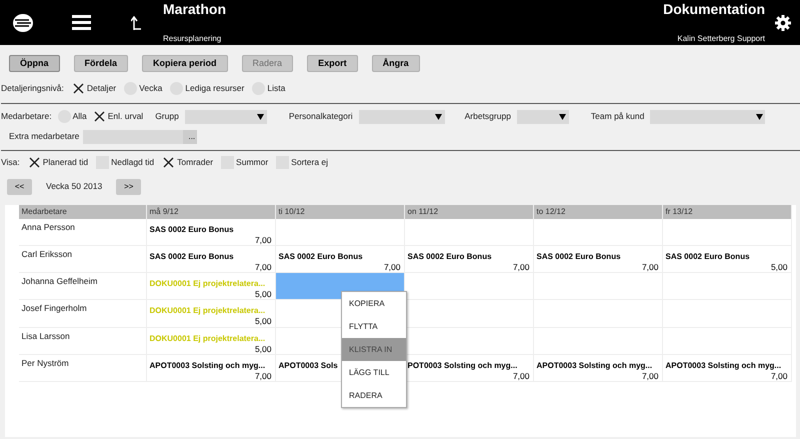  I want to click on menu-icon, so click(81, 22).